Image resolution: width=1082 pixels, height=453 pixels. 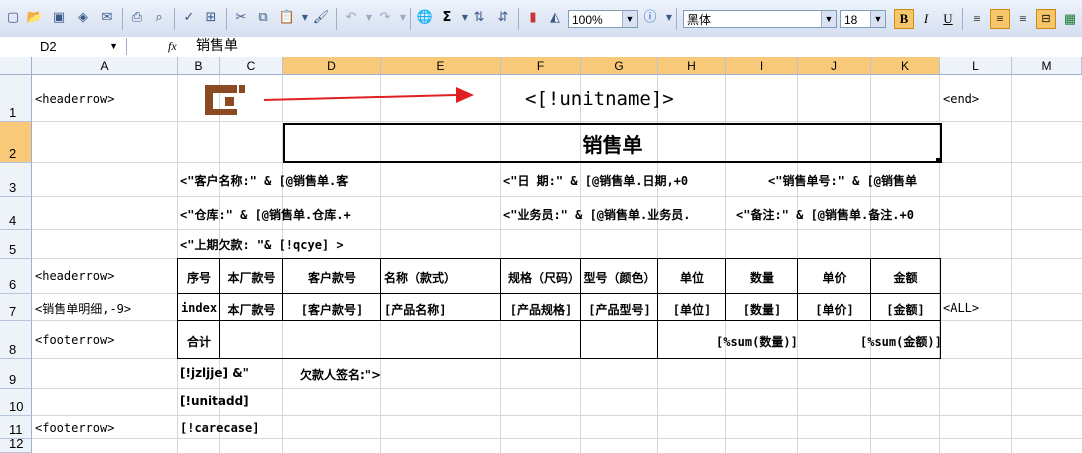 What do you see at coordinates (199, 308) in the screenshot?
I see `row7-index: index` at bounding box center [199, 308].